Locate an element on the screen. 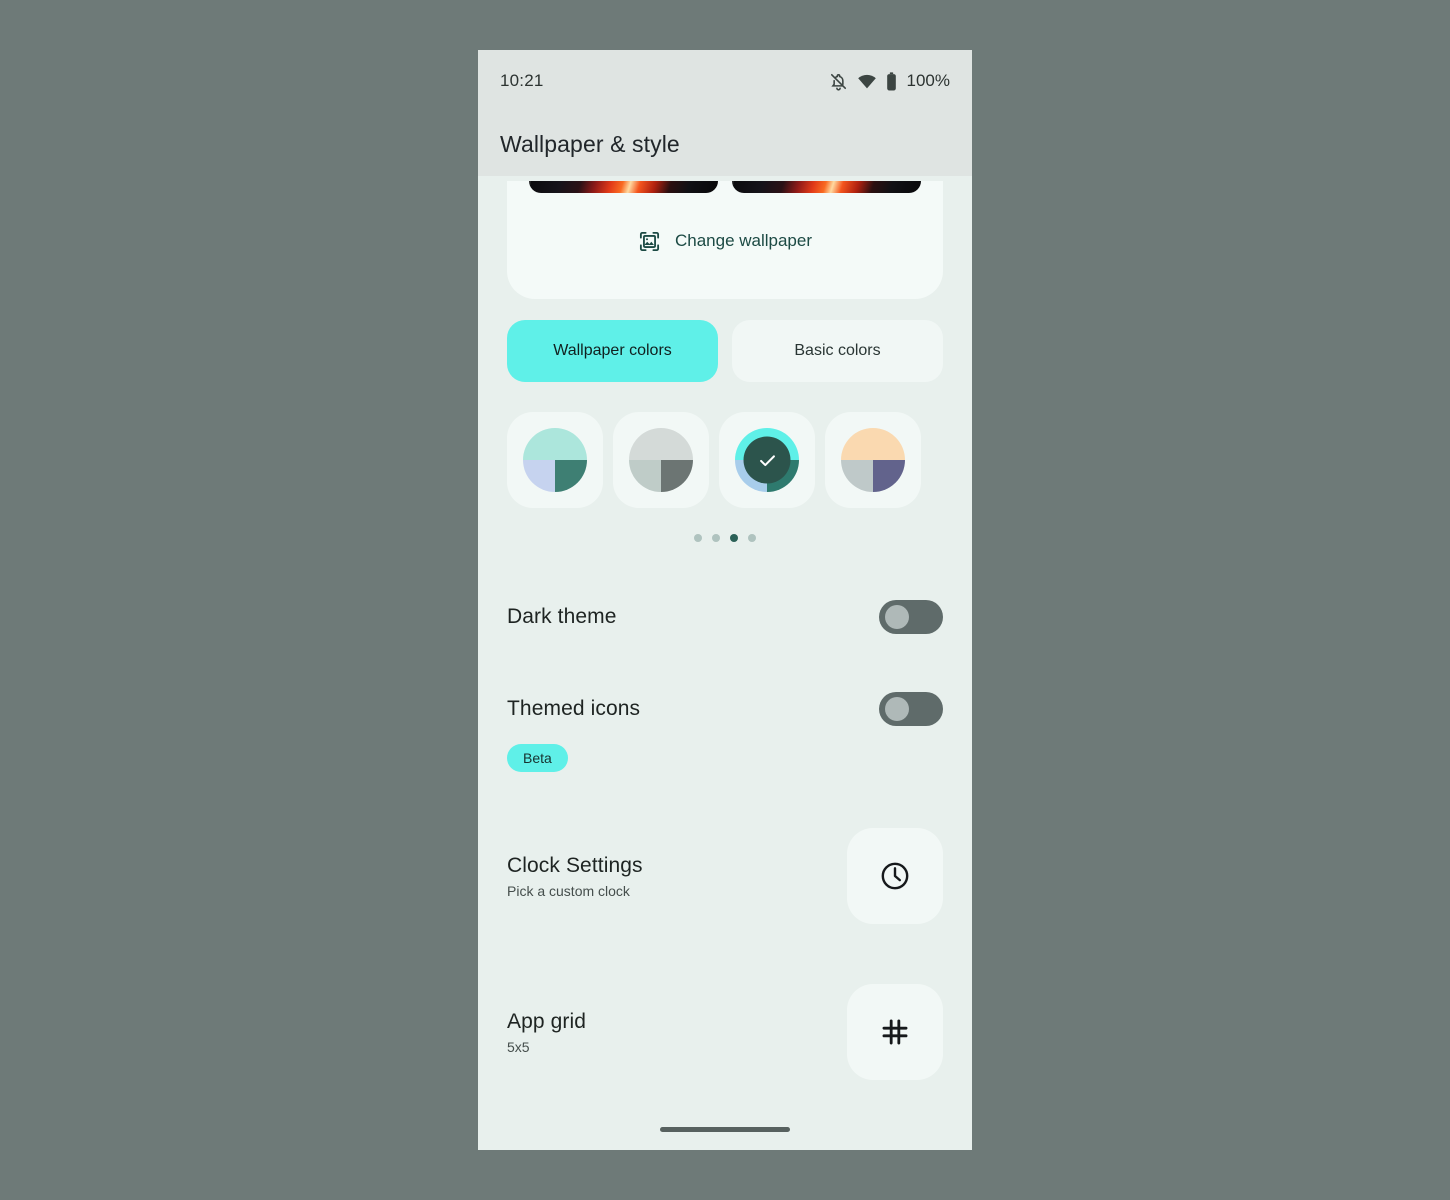 The image size is (1450, 1200). themed-icons-texts: Themed icons is located at coordinates (693, 709).